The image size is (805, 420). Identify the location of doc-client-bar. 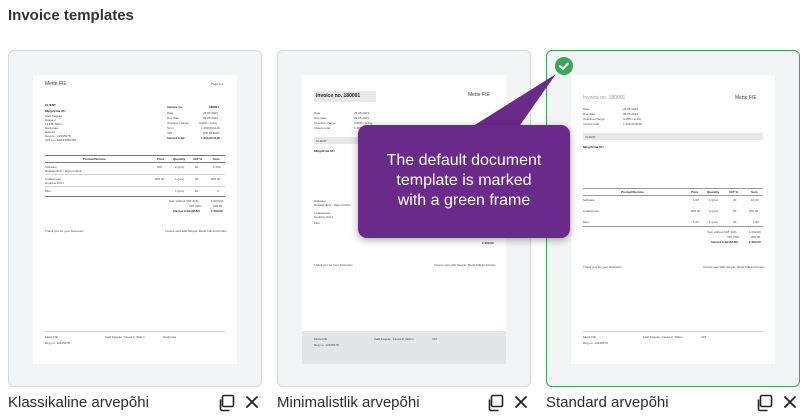
(673, 136).